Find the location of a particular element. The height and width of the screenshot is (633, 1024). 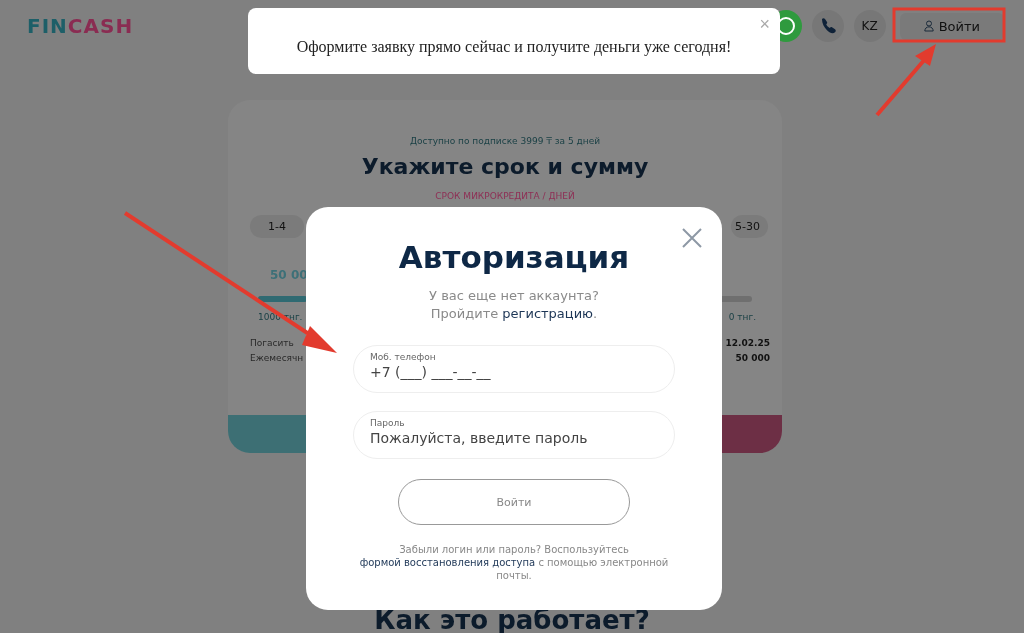

term-label: СРОК МИКРОКРЕДИТА / ДНЕЙ is located at coordinates (505, 196).